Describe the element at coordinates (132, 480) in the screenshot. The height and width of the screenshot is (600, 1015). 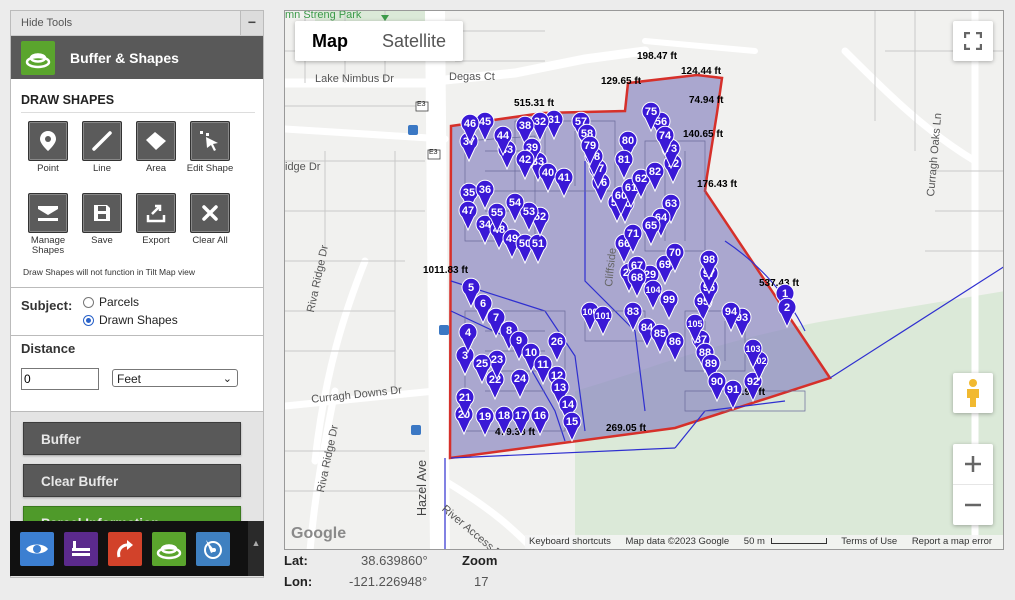
I see `clear-buffer-button: Clear Buffer` at that location.